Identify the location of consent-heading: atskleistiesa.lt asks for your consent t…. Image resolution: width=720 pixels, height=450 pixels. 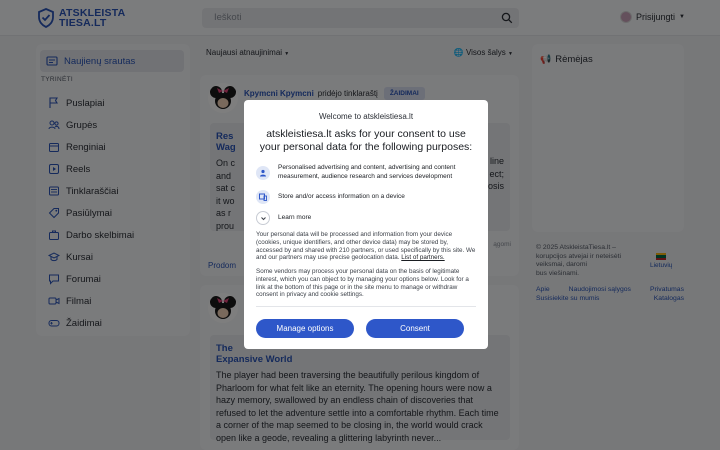
(366, 140).